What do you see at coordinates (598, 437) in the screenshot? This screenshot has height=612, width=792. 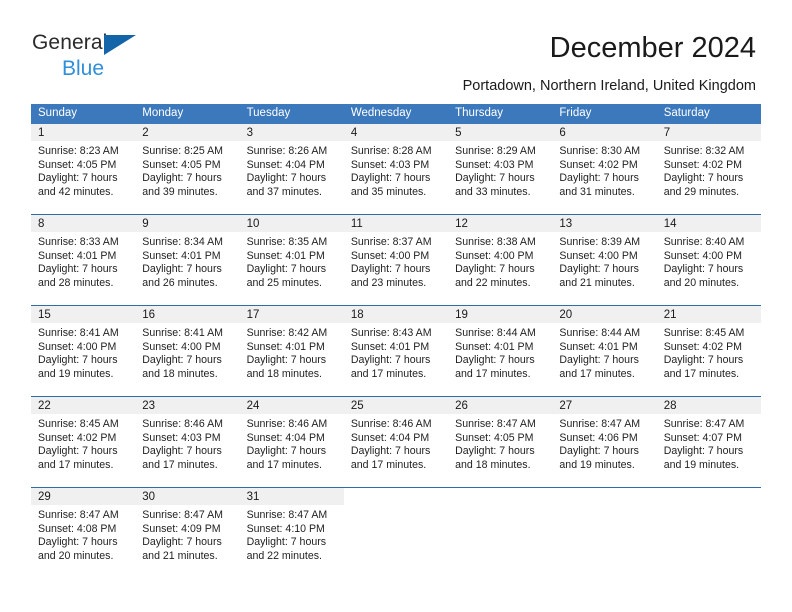 I see `sunset-time: Sunset: 4:06 PM` at bounding box center [598, 437].